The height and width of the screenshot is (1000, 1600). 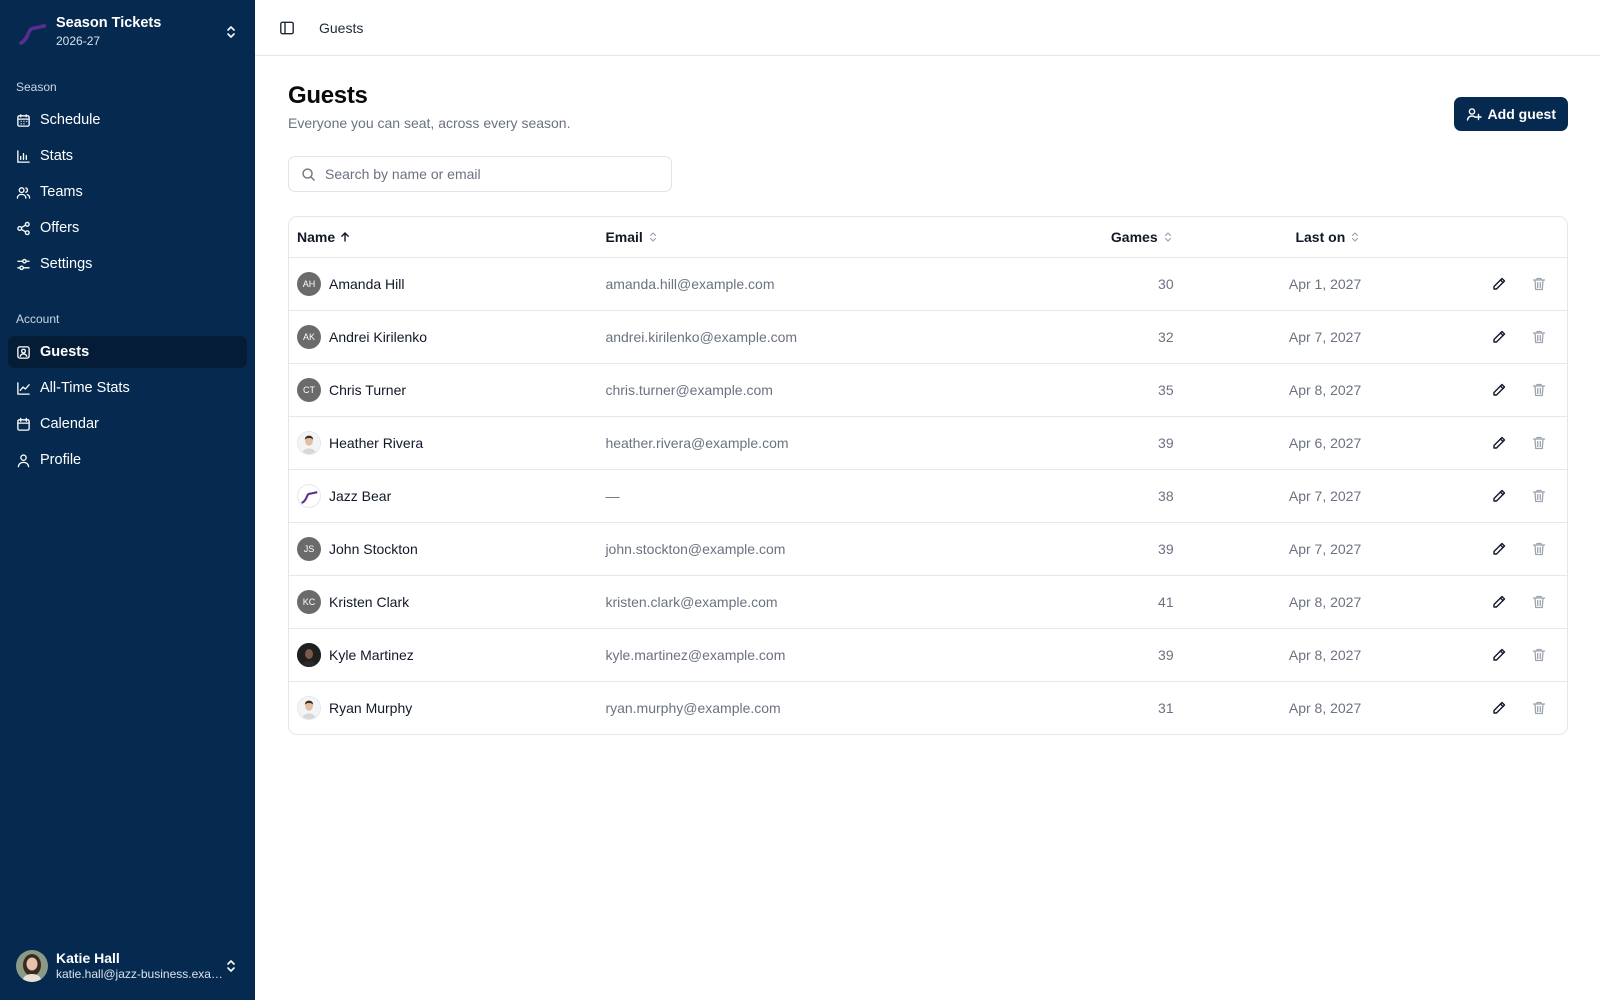 I want to click on cell-email: chris.turner@example.com, so click(x=689, y=389).